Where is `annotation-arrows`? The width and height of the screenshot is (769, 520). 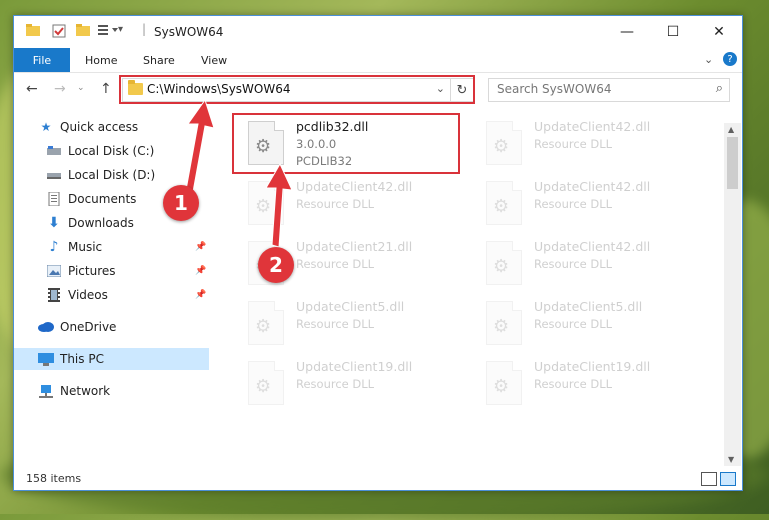
annotation-arrows is located at coordinates (239, 173).